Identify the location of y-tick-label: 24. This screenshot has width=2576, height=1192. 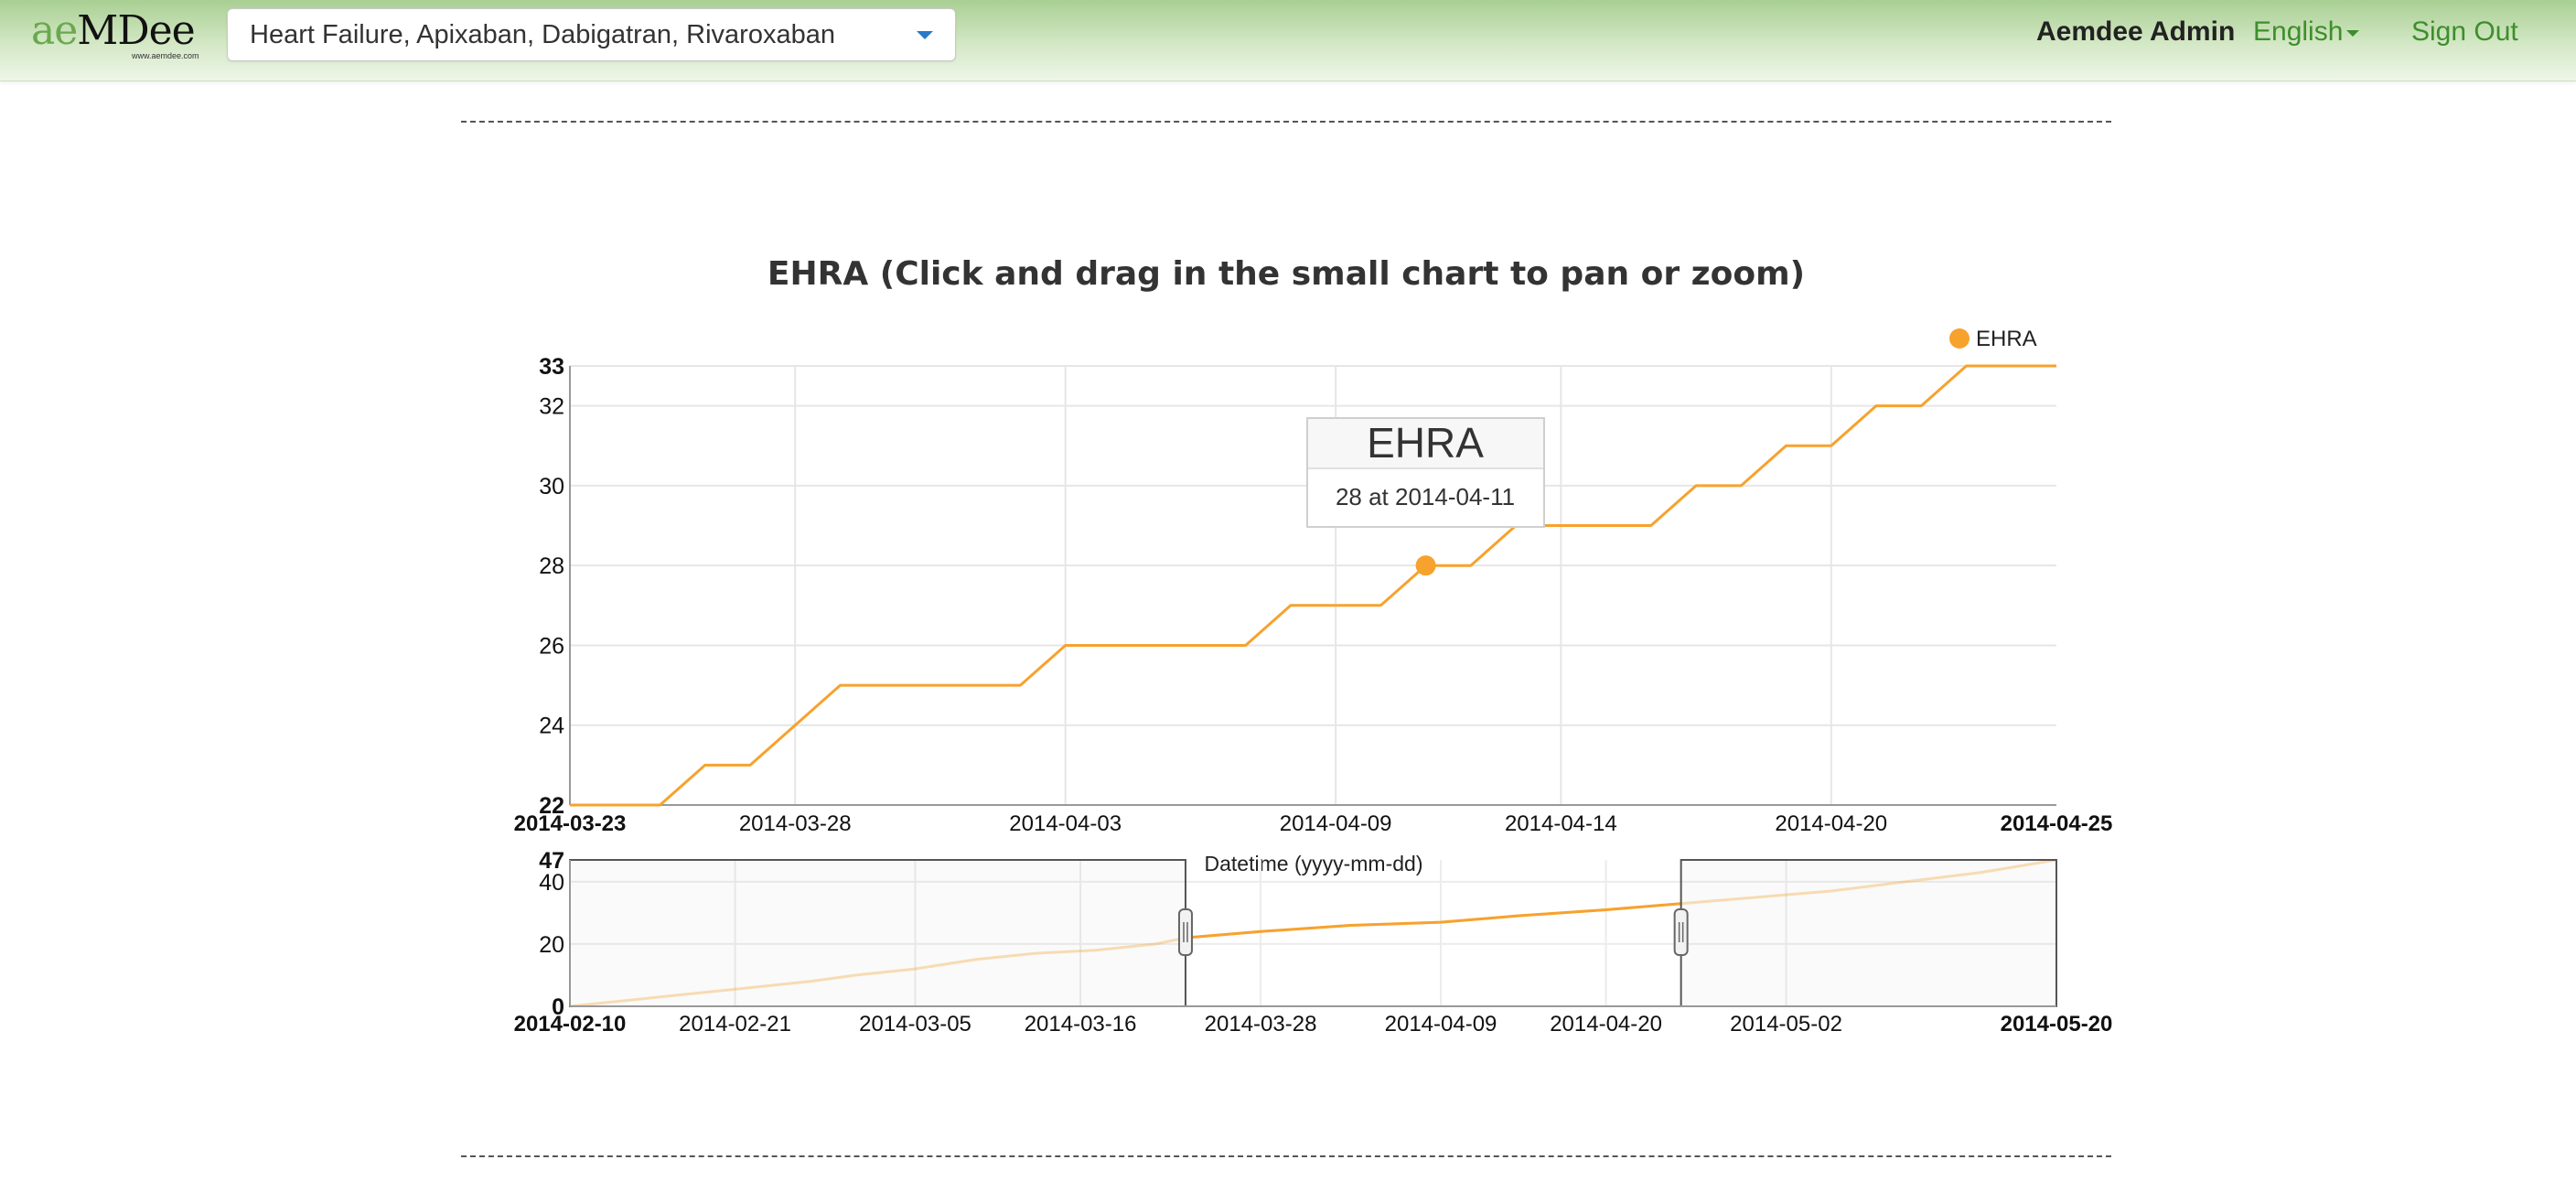
(551, 726).